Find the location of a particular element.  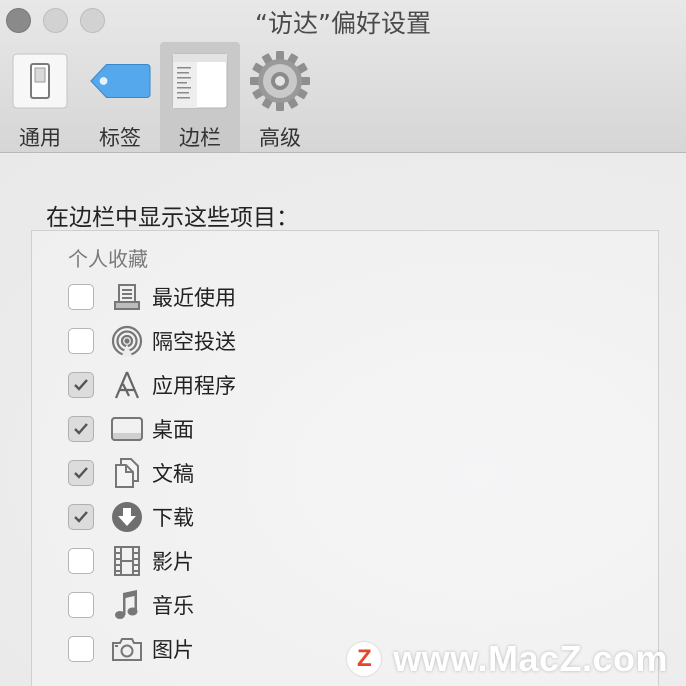

logo-letter: Z is located at coordinates (364, 658).